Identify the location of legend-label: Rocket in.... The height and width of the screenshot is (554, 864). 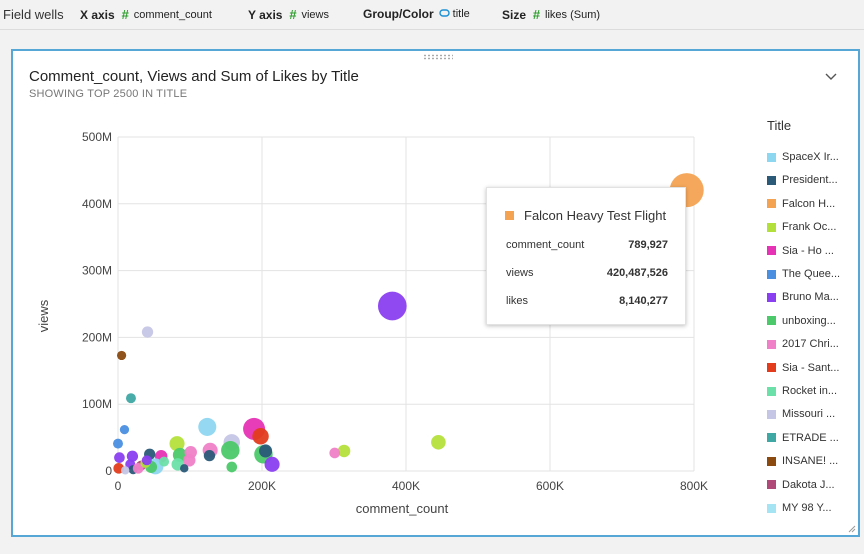
(810, 391).